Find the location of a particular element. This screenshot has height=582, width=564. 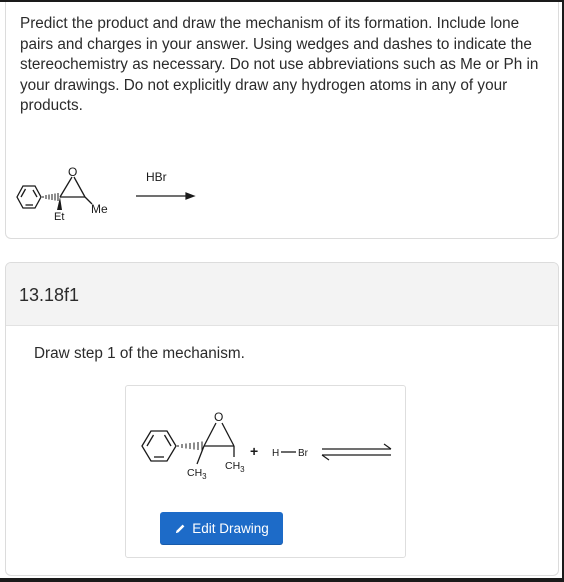

bromine-label: Br is located at coordinates (303, 453).